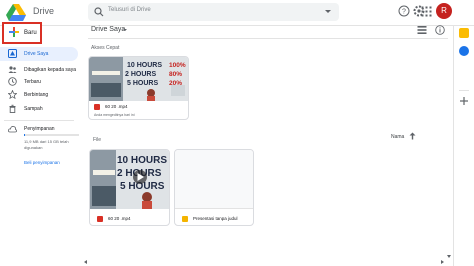 The height and width of the screenshot is (266, 474). I want to click on sidebar-item-label: Drive Saya, so click(36, 54).